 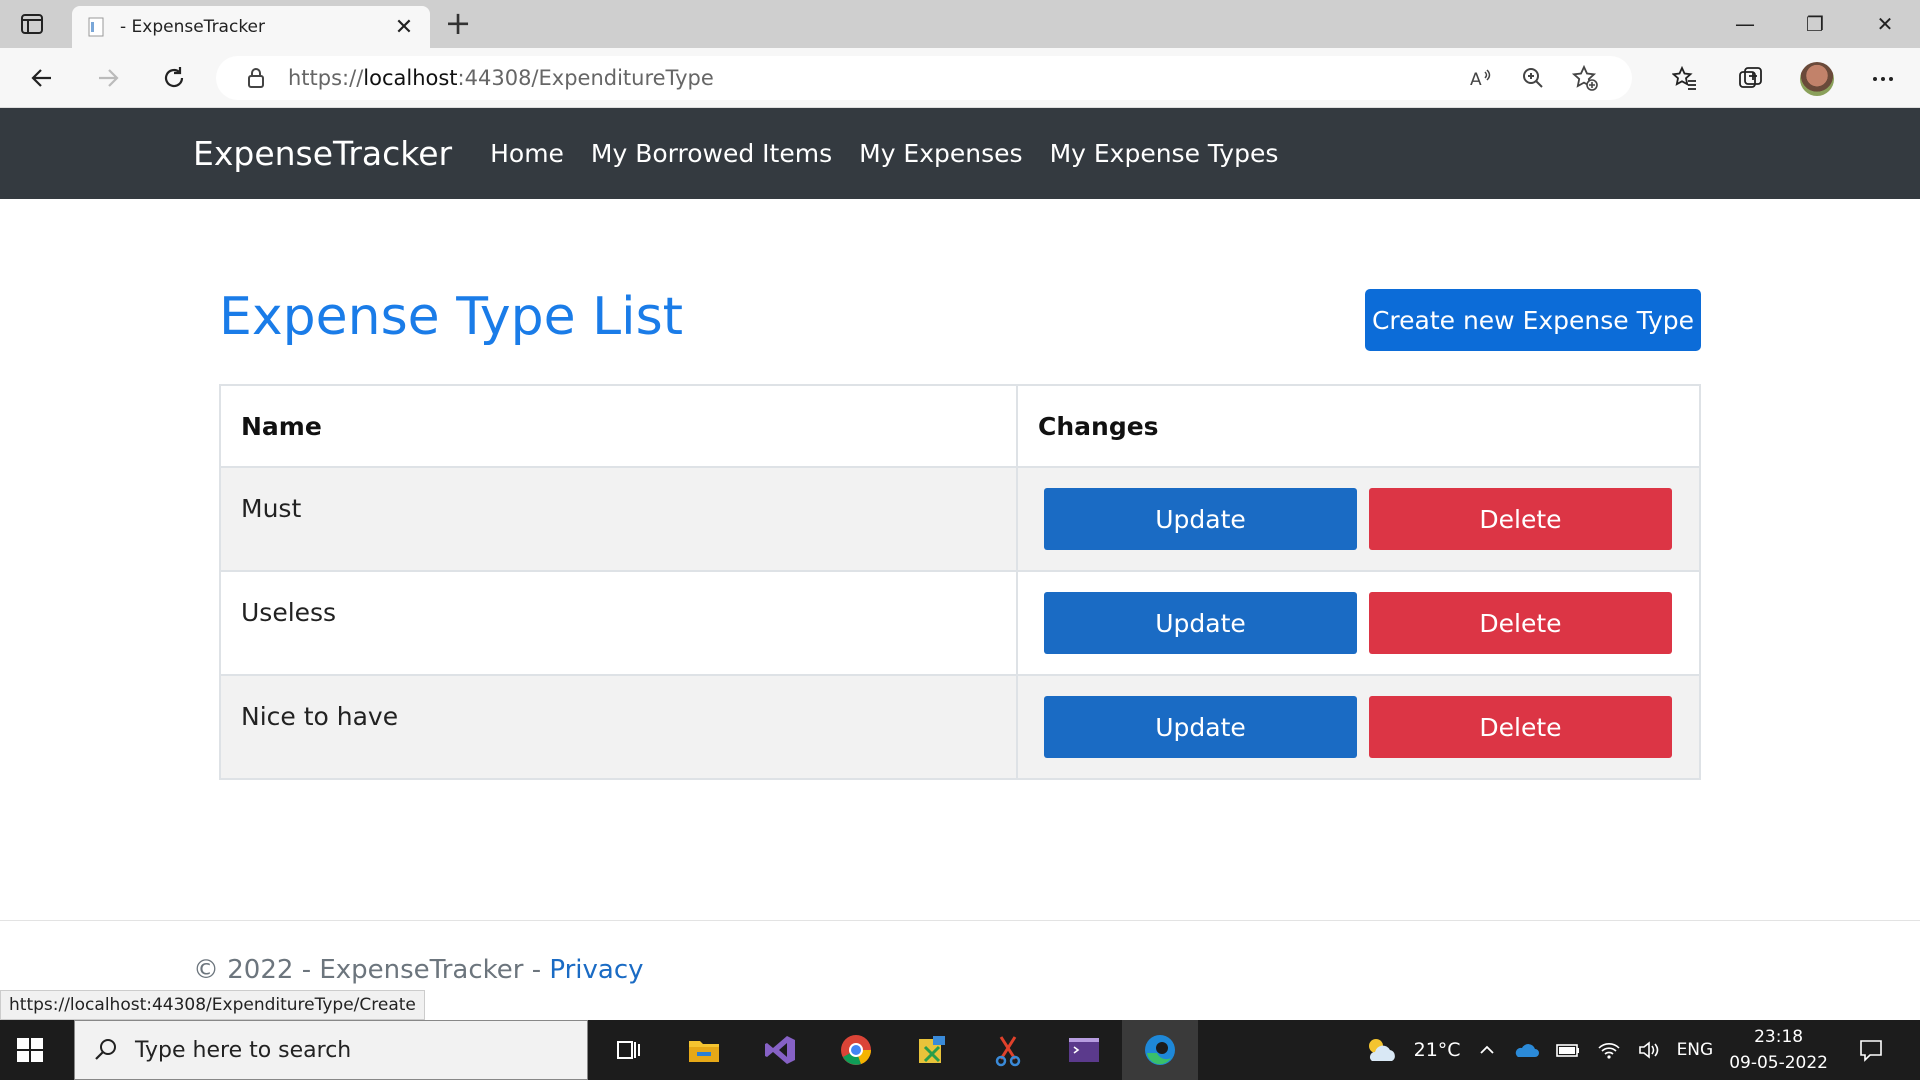 I want to click on taskbar-apps, so click(x=894, y=1050).